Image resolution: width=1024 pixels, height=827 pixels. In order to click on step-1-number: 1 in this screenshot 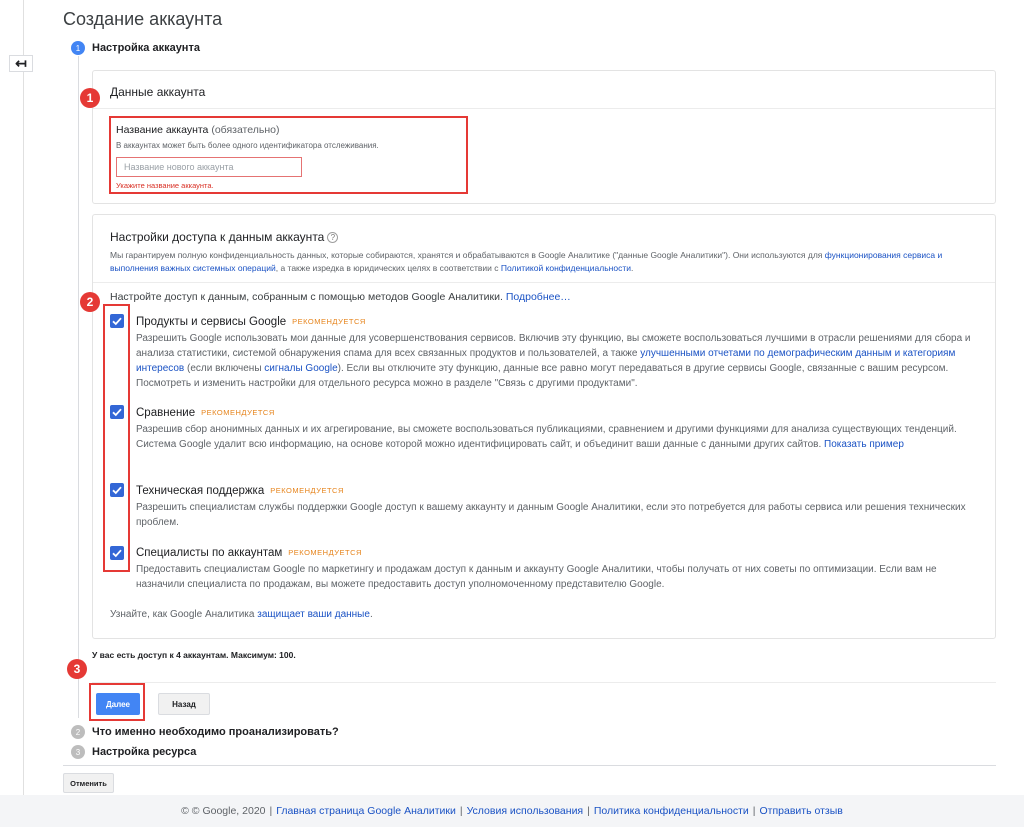, I will do `click(78, 48)`.